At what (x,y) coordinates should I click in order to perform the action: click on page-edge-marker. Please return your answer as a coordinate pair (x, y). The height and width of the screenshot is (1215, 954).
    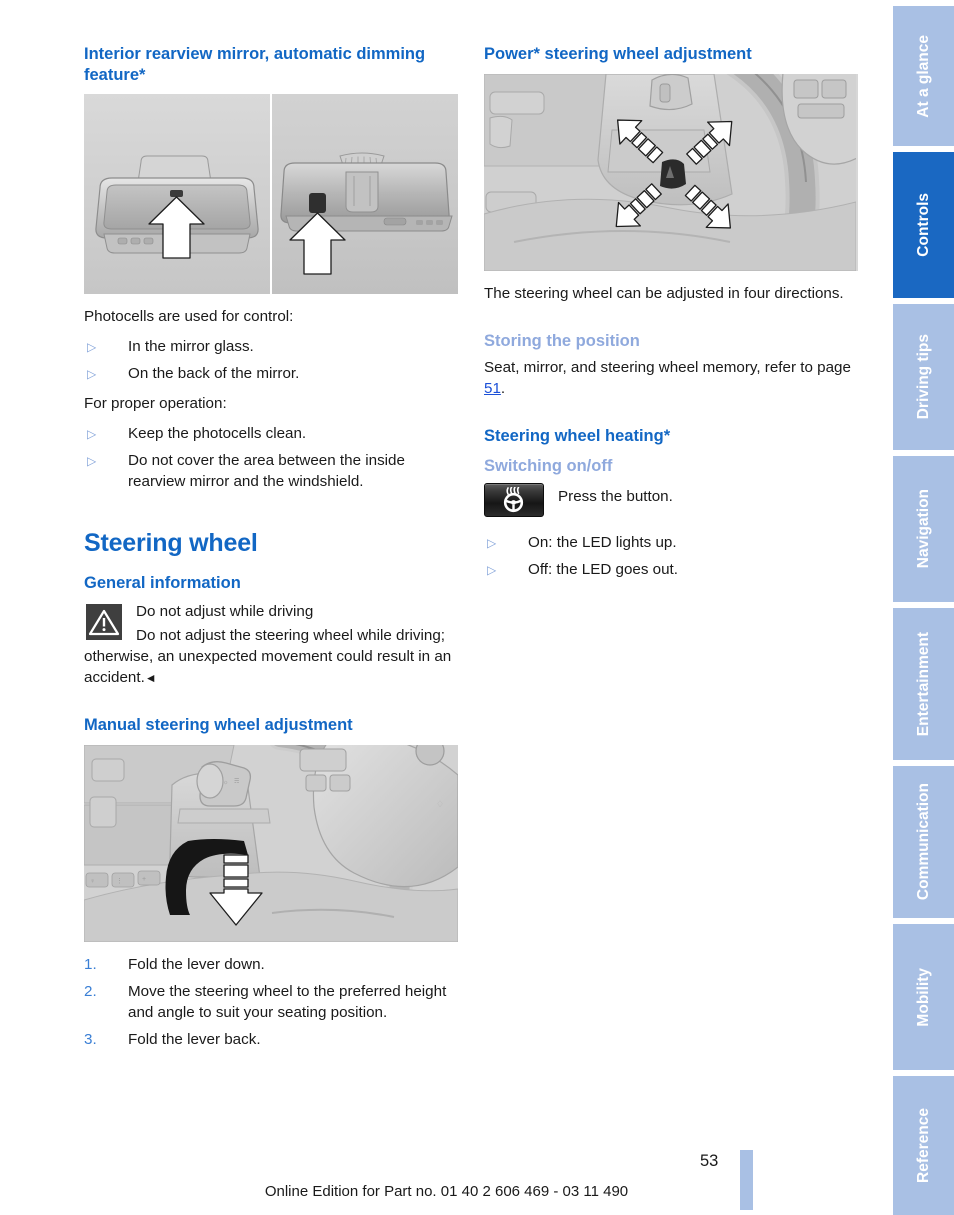
    Looking at the image, I should click on (746, 1180).